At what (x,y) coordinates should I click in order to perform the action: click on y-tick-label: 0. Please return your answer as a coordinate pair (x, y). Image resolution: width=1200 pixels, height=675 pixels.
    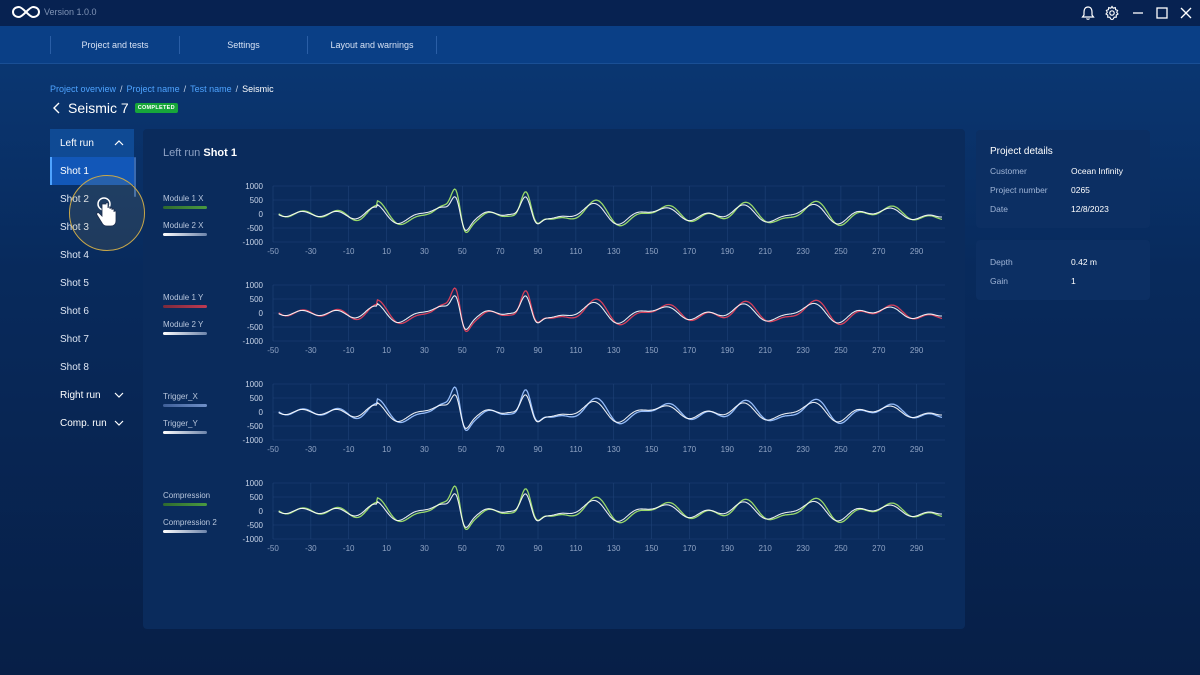
    Looking at the image, I should click on (261, 214).